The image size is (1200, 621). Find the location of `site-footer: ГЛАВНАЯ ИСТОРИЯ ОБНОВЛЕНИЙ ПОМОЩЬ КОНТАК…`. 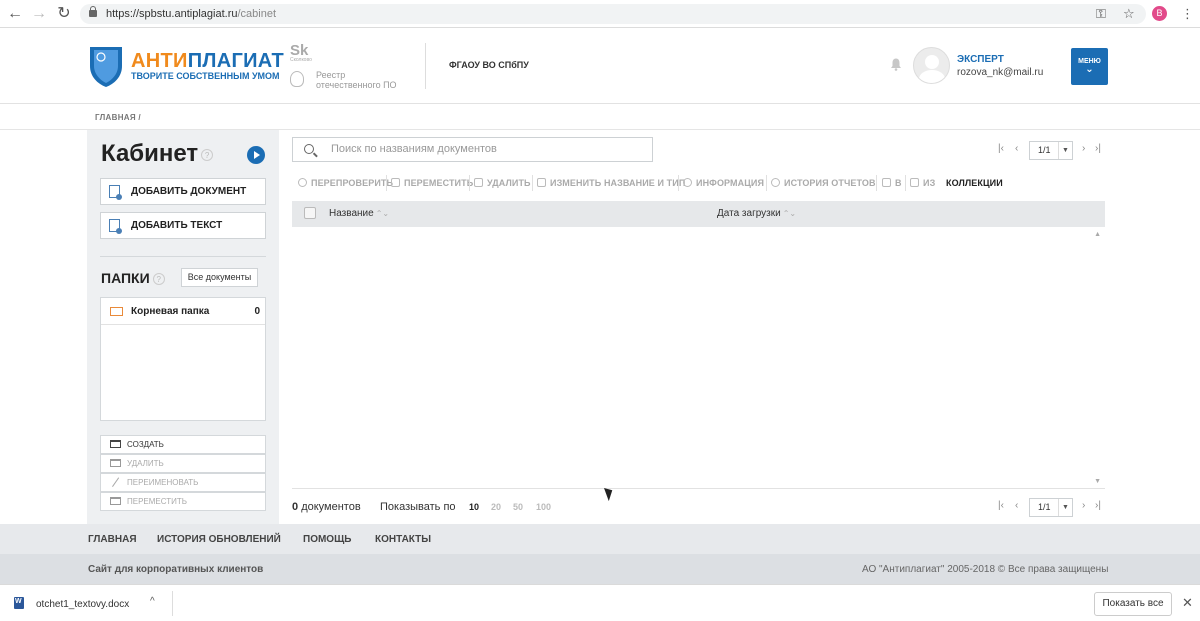

site-footer: ГЛАВНАЯ ИСТОРИЯ ОБНОВЛЕНИЙ ПОМОЩЬ КОНТАК… is located at coordinates (600, 554).